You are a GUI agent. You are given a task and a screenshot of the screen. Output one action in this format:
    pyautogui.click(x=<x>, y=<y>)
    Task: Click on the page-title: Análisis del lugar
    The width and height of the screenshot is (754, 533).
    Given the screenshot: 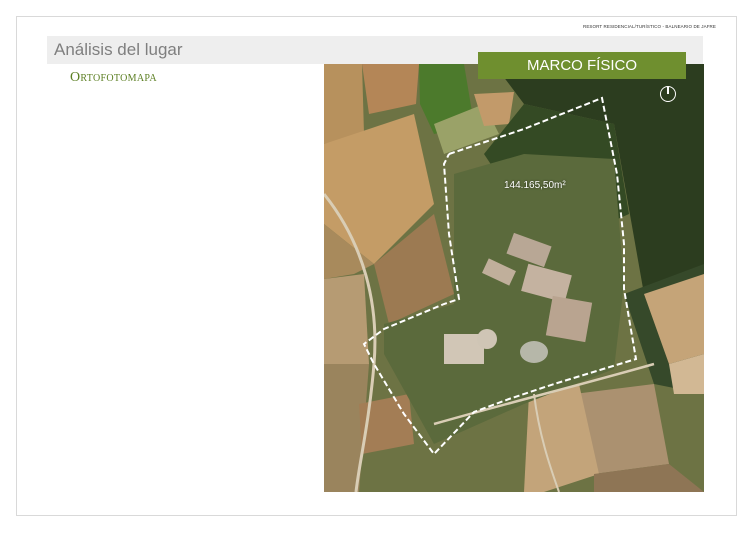 What is the action you would take?
    pyautogui.click(x=118, y=49)
    